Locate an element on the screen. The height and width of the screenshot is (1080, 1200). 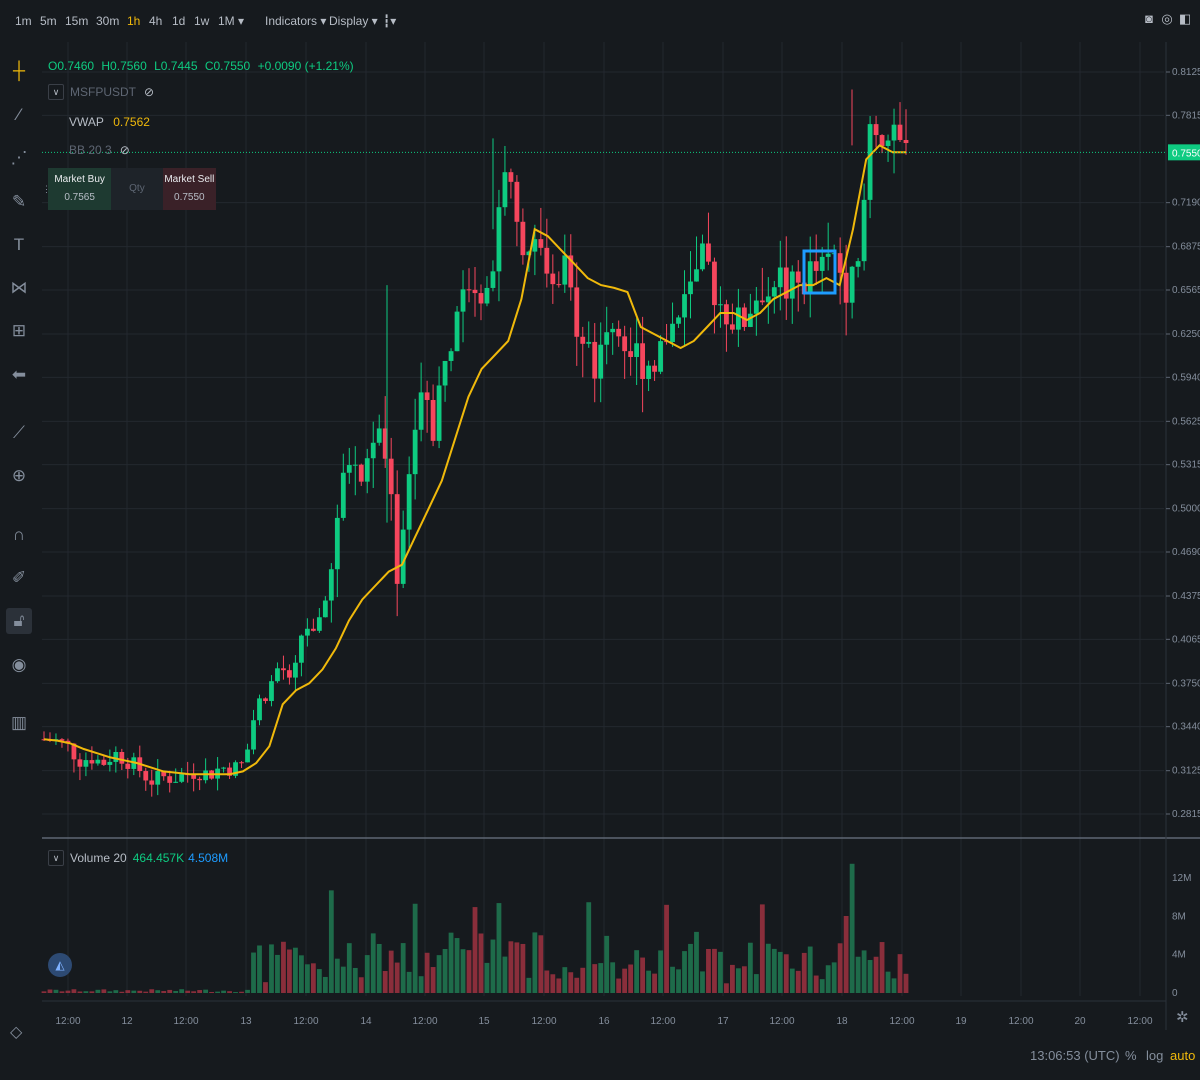
percent-scale-button: % is located at coordinates (1131, 1055).